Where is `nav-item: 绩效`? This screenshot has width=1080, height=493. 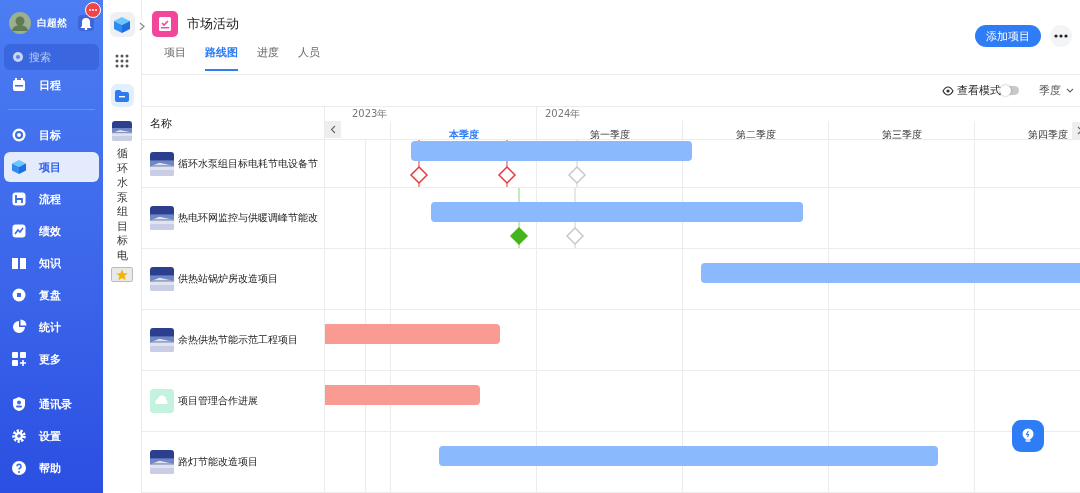
nav-item: 绩效 is located at coordinates (51, 231).